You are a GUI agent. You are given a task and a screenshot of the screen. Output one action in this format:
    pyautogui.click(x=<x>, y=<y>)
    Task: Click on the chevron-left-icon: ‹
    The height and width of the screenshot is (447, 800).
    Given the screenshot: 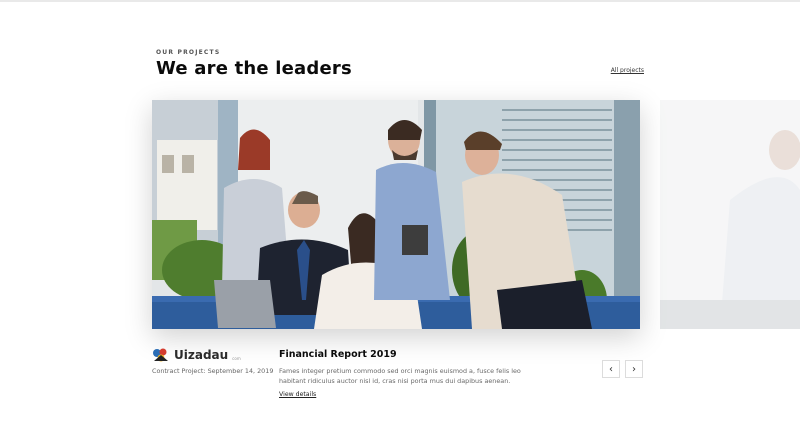 What is the action you would take?
    pyautogui.click(x=611, y=369)
    